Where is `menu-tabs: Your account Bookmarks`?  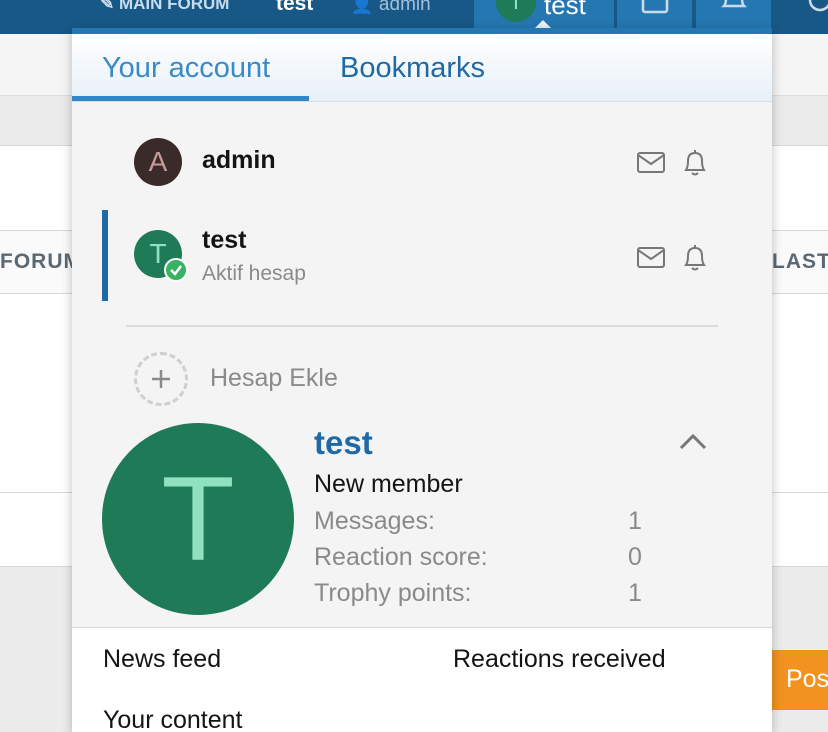
menu-tabs: Your account Bookmarks is located at coordinates (422, 68).